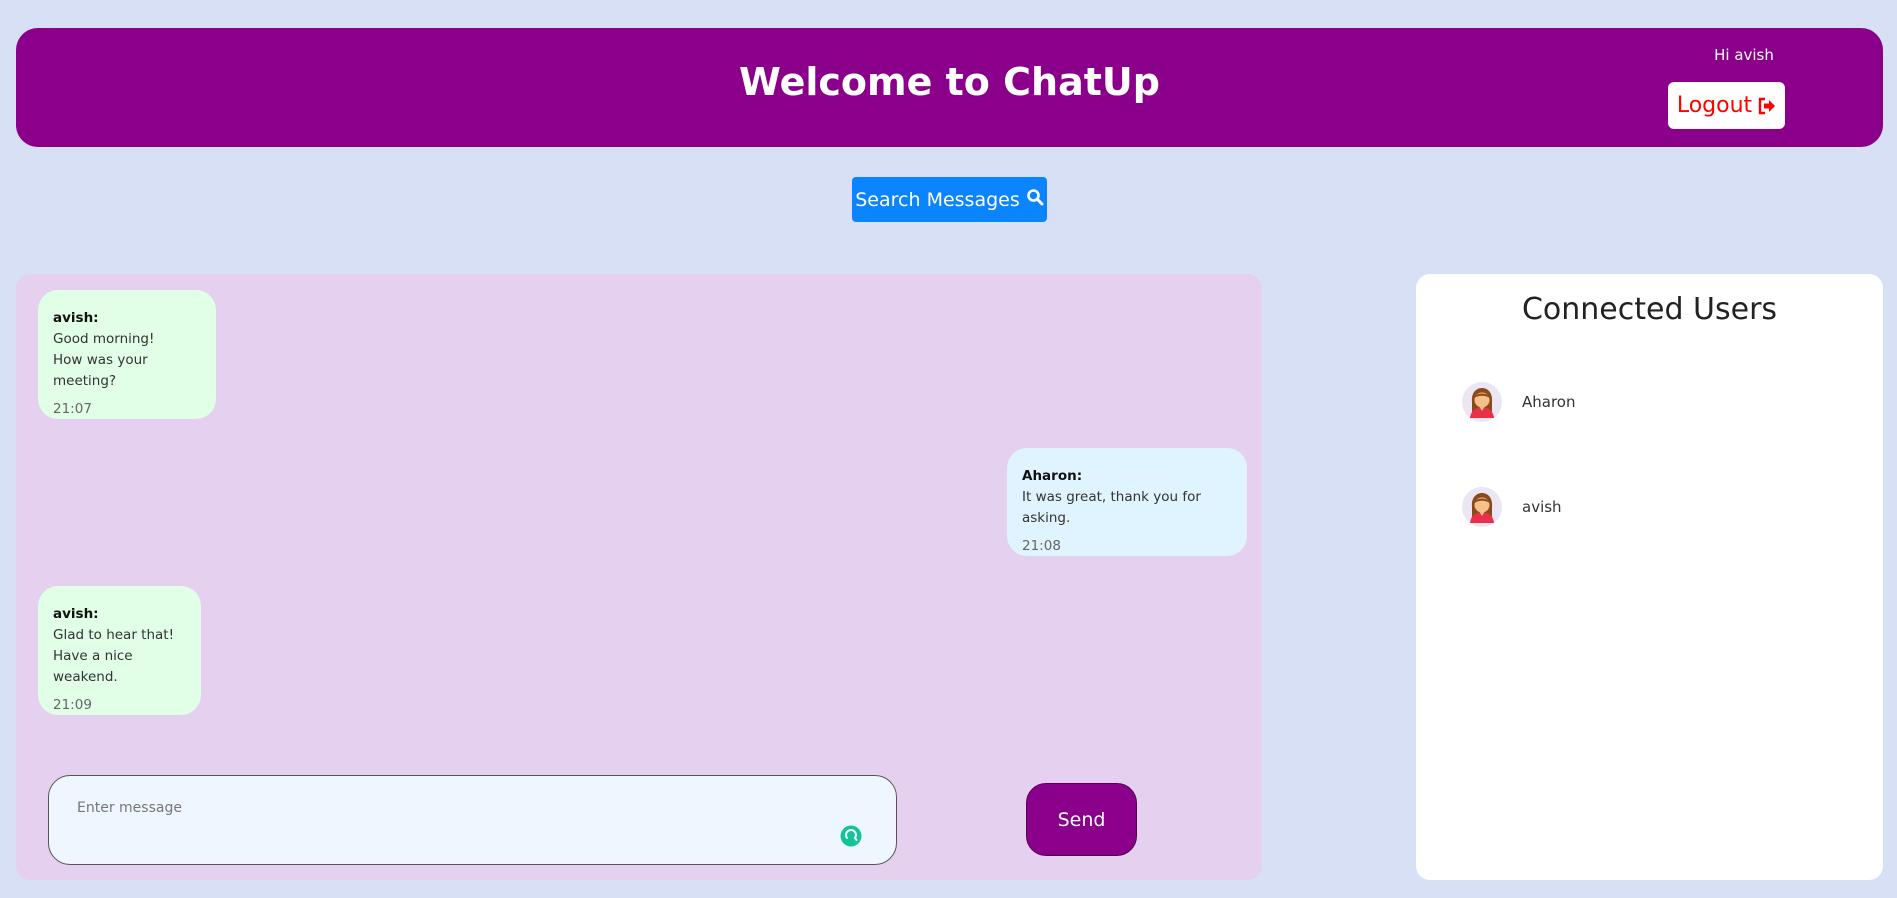 This screenshot has width=1897, height=898. What do you see at coordinates (104, 339) in the screenshot?
I see `message-text: Good morning!` at bounding box center [104, 339].